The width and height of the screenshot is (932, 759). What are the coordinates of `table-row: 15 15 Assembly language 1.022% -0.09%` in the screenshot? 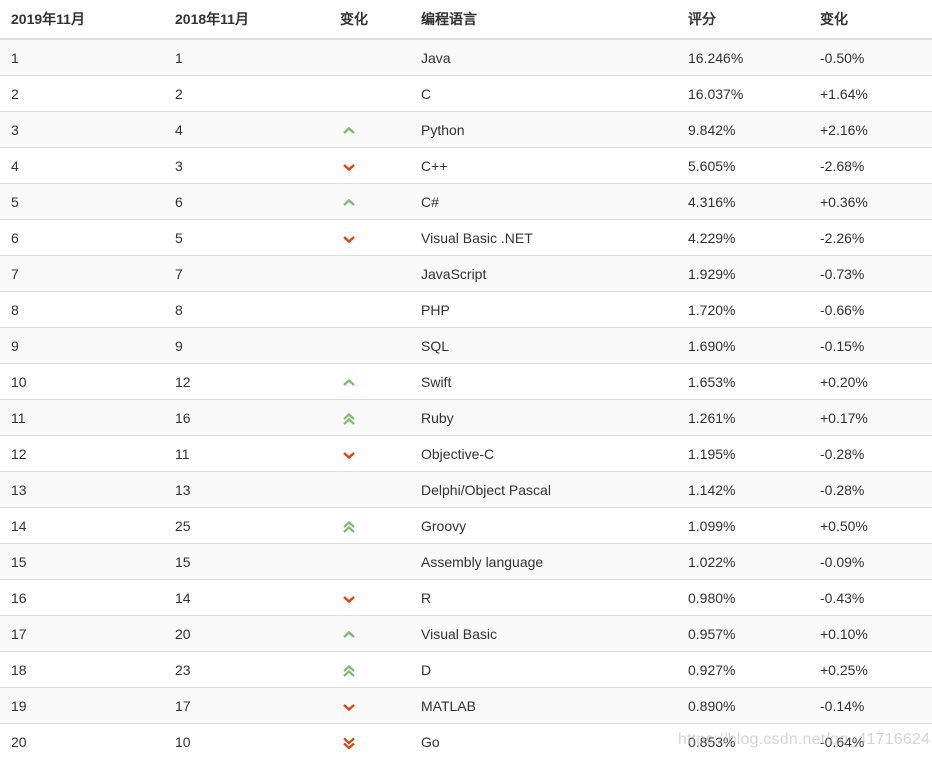 It's located at (466, 561).